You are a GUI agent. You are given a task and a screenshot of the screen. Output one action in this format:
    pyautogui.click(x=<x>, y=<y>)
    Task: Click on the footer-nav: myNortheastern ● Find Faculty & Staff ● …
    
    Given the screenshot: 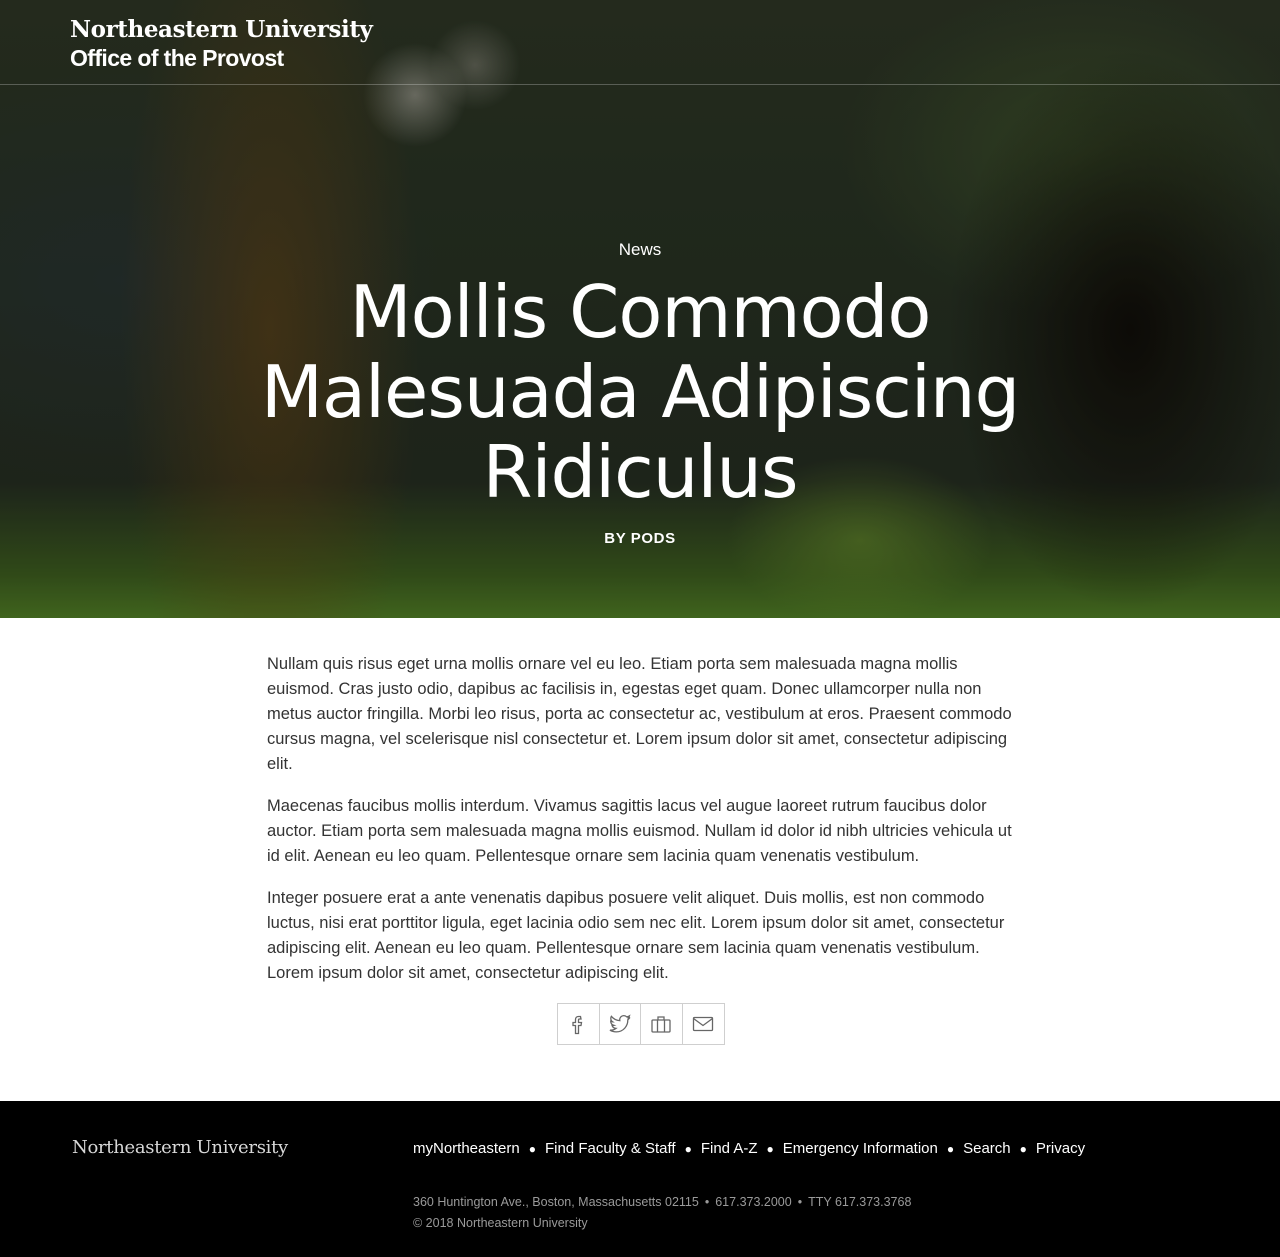 What is the action you would take?
    pyautogui.click(x=749, y=1149)
    